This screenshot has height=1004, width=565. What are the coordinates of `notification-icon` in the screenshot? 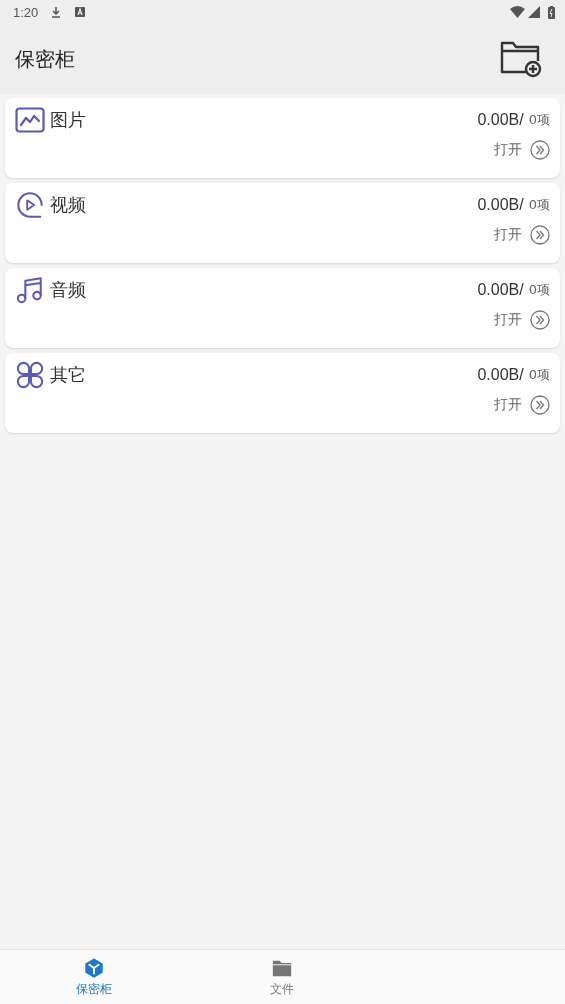 It's located at (80, 12).